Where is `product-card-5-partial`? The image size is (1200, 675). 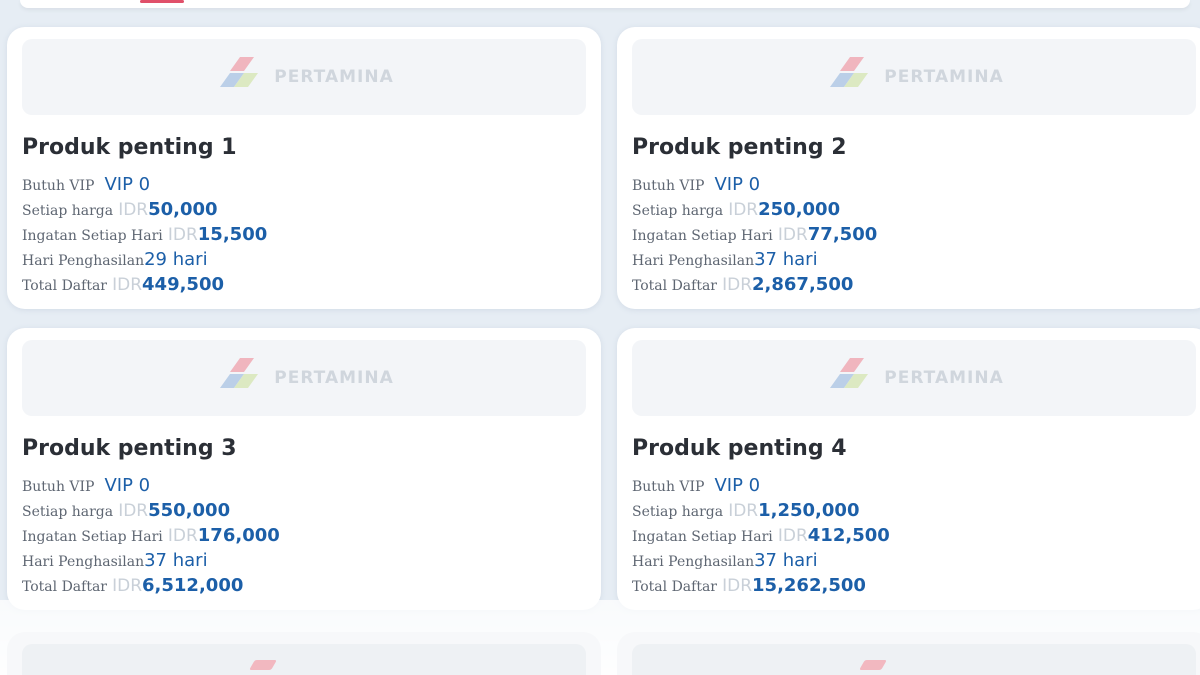
product-card-5-partial is located at coordinates (304, 653).